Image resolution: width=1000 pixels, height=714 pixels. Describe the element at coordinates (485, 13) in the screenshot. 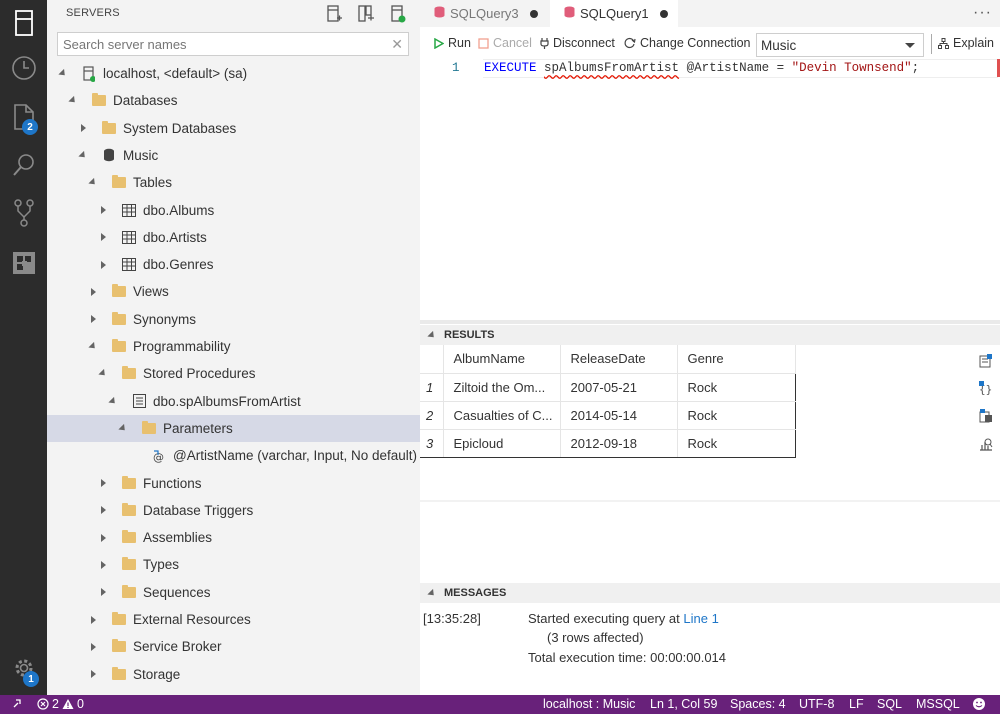

I see `tab-sqlquery3: SQLQuery3` at that location.